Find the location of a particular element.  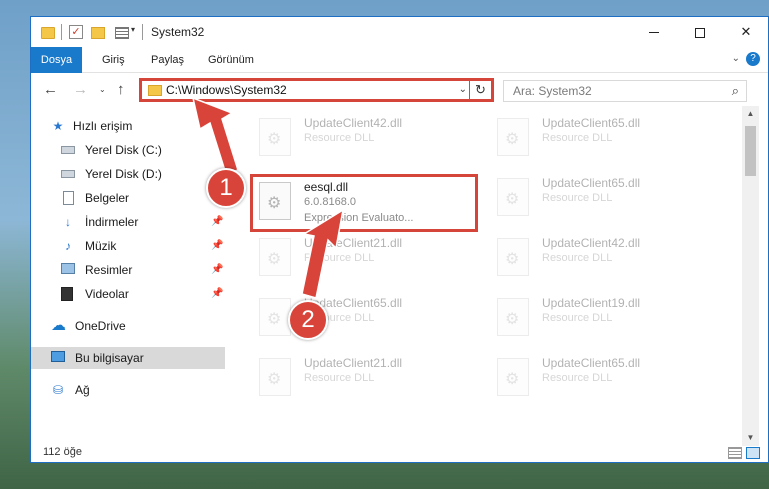

tab-dosya: Dosya is located at coordinates (56, 60).